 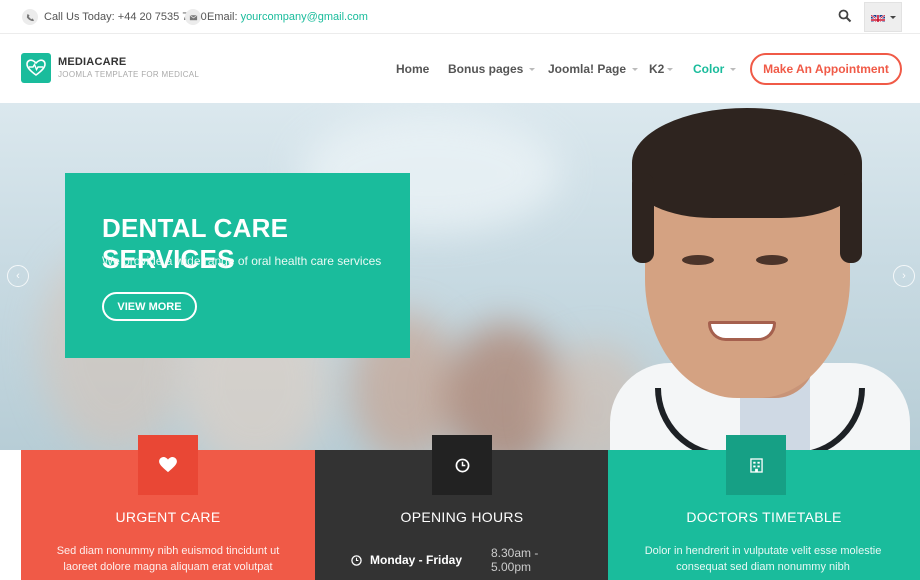 What do you see at coordinates (486, 69) in the screenshot?
I see `nav-bonus-pages-label: Bonus pages` at bounding box center [486, 69].